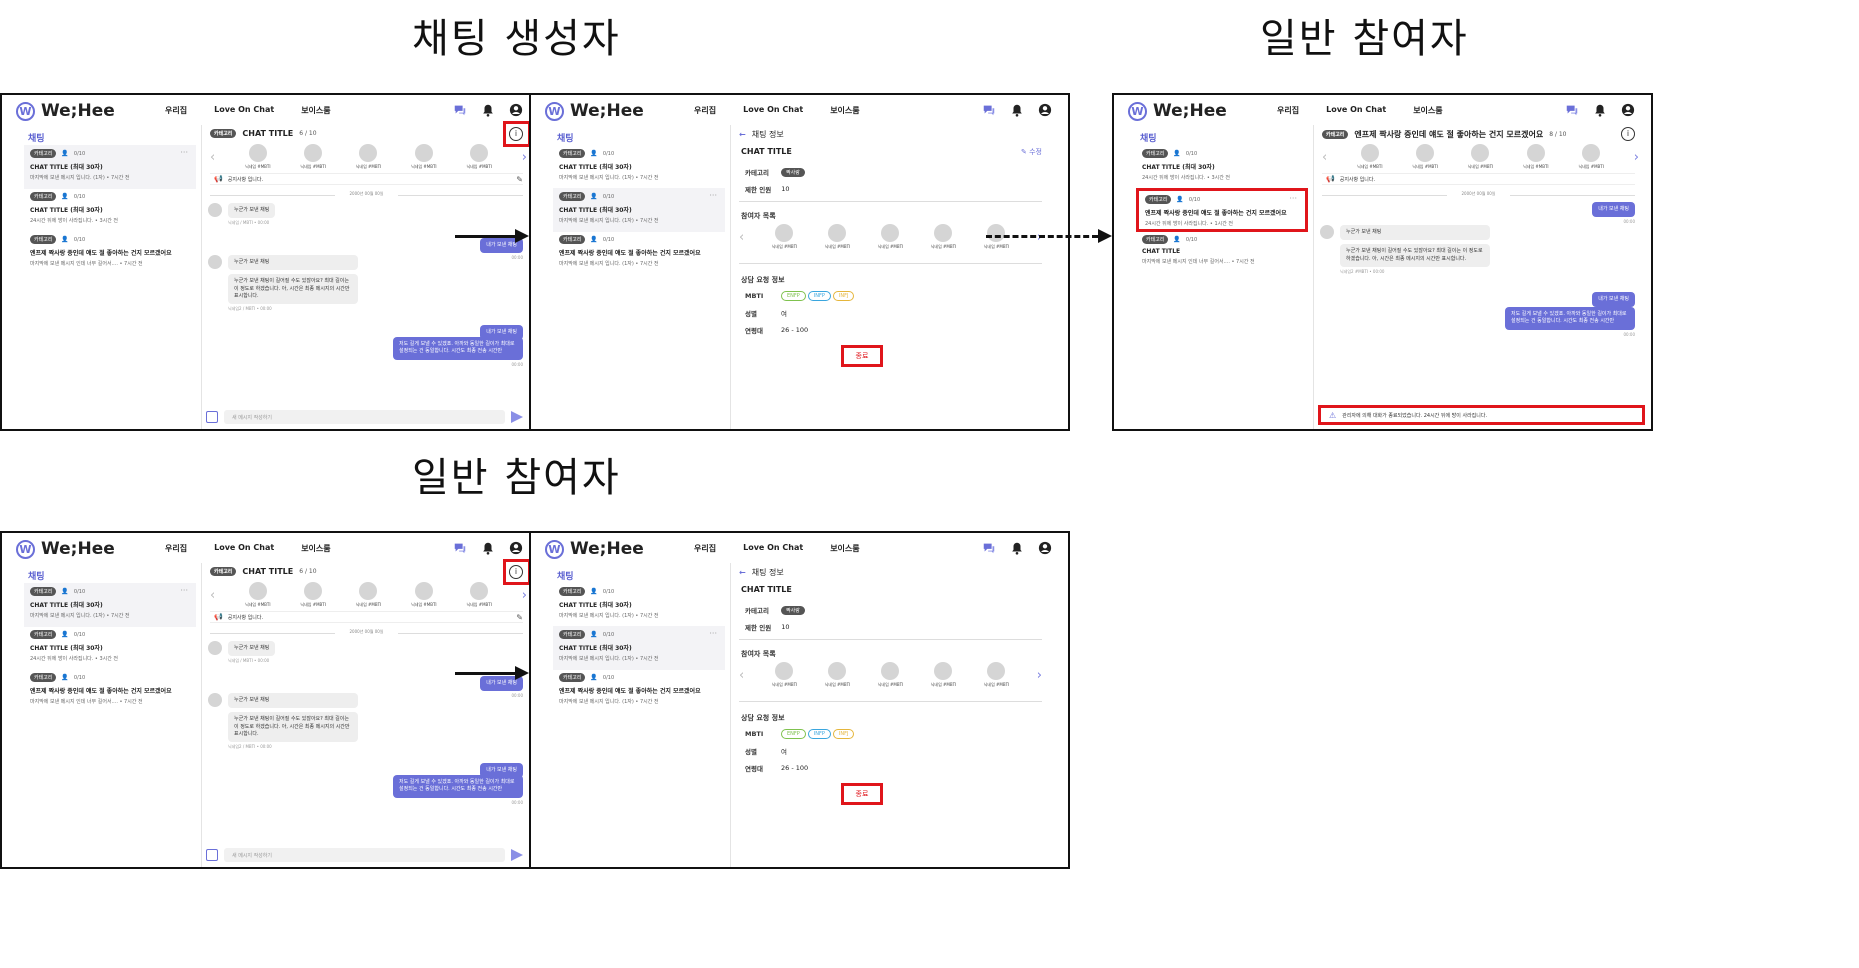  I want to click on edit-icon: ✎, so click(519, 179).